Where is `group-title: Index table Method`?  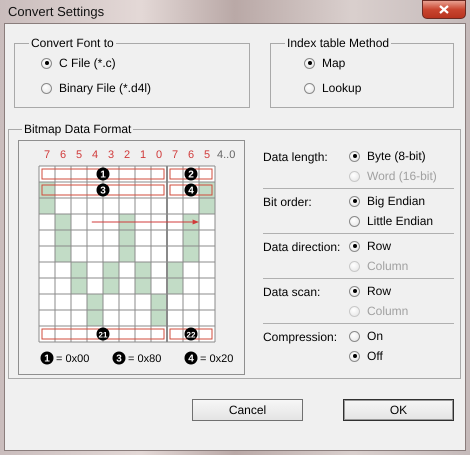 group-title: Index table Method is located at coordinates (338, 43).